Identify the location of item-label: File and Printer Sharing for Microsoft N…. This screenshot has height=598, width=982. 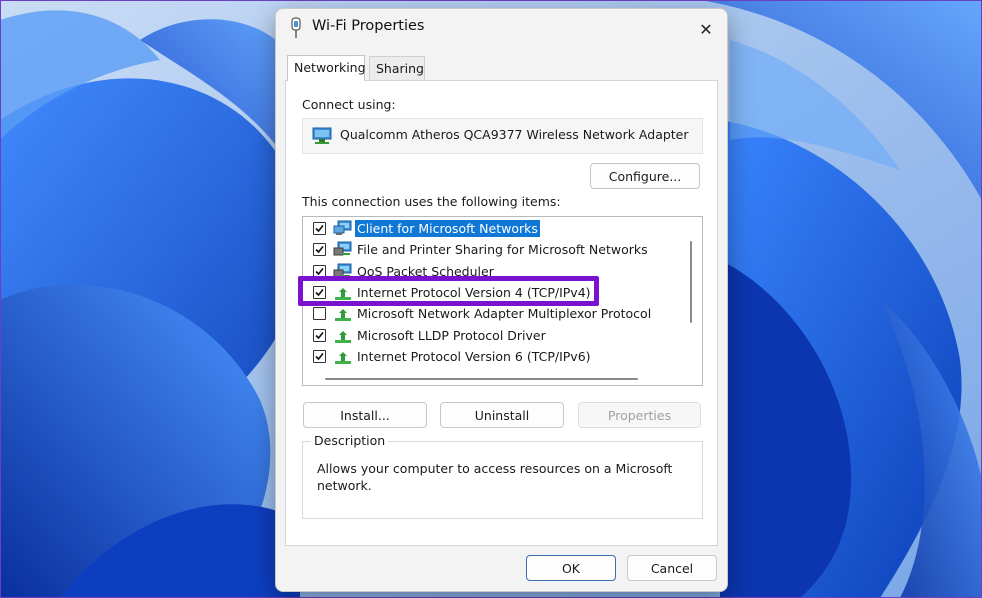
(502, 250).